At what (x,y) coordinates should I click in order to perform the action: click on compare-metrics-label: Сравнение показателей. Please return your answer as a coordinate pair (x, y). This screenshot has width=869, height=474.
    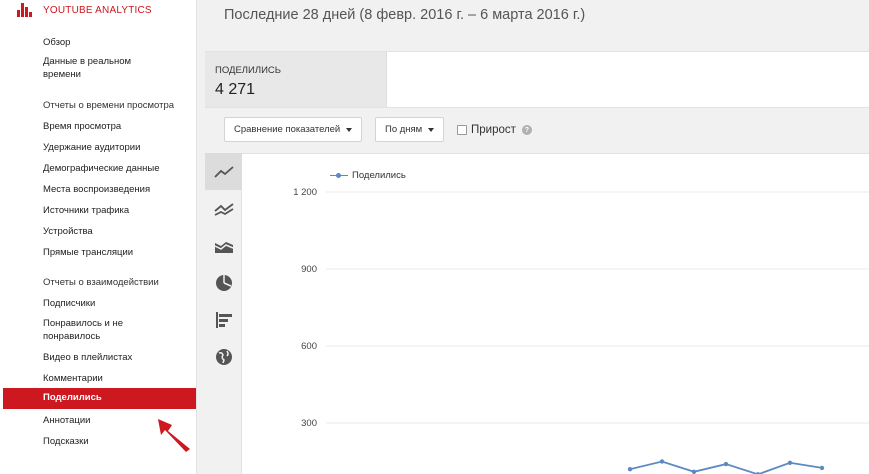
    Looking at the image, I should click on (287, 129).